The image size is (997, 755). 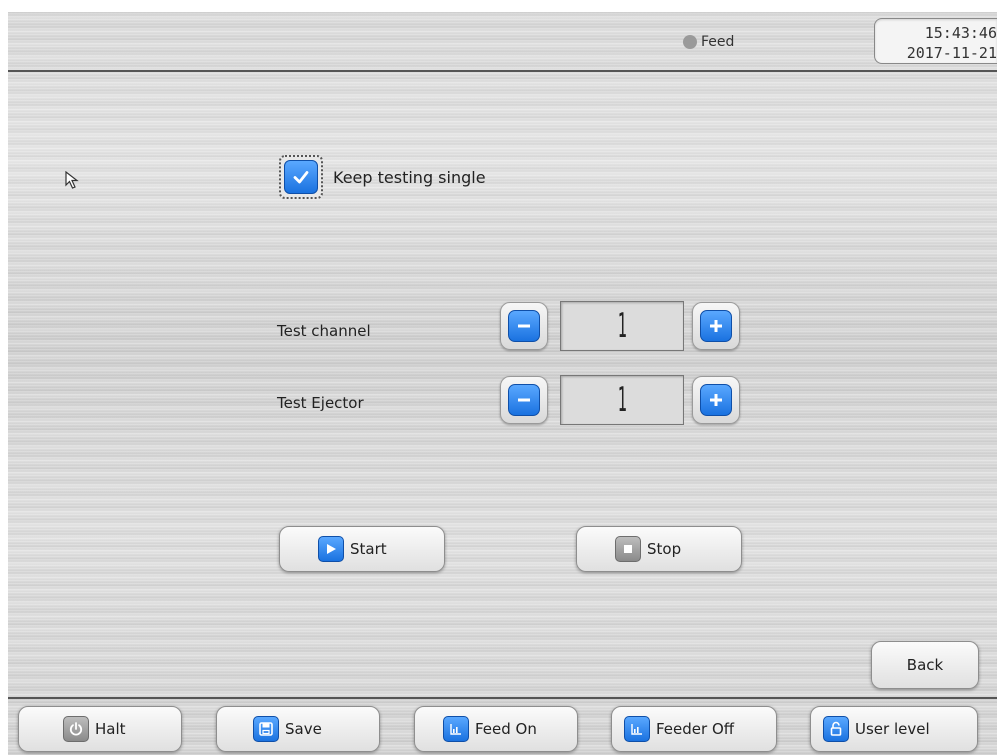 I want to click on save-button-label: Save, so click(x=303, y=729).